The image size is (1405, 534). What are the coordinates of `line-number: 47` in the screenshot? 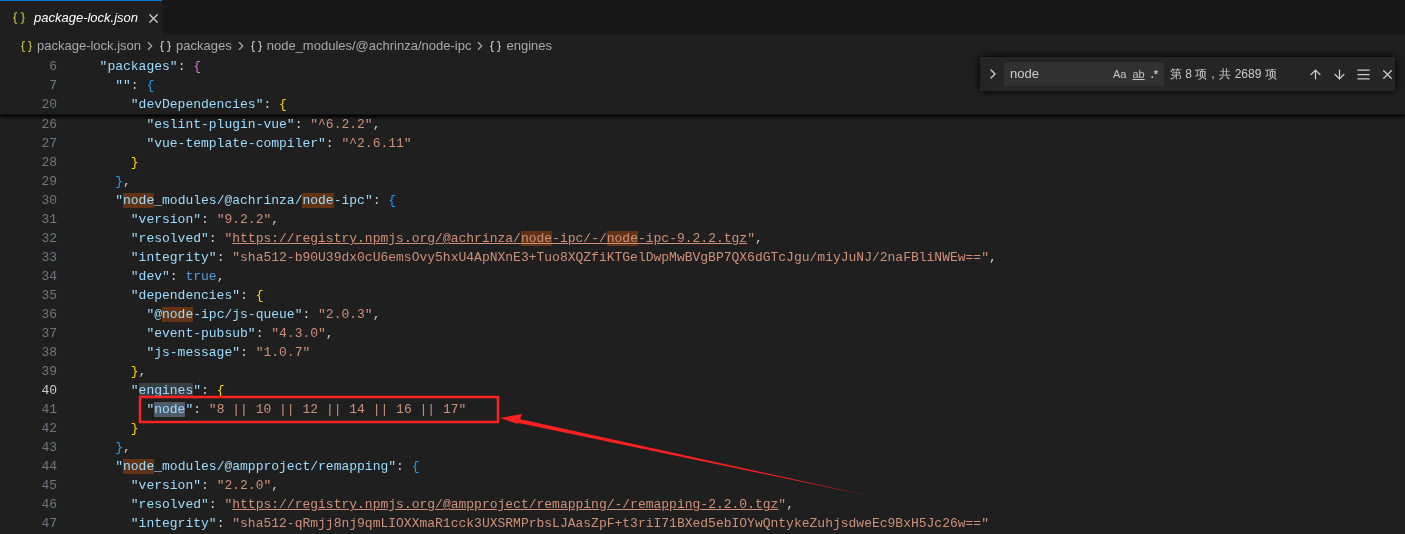 It's located at (48, 524).